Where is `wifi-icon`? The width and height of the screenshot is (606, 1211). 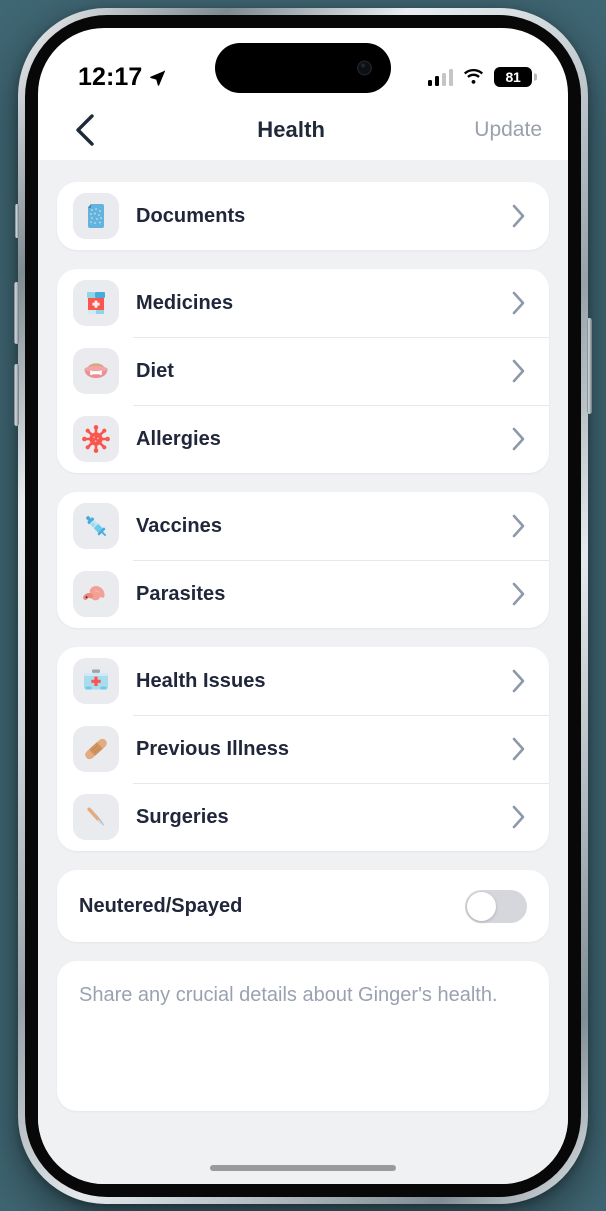 wifi-icon is located at coordinates (473, 76).